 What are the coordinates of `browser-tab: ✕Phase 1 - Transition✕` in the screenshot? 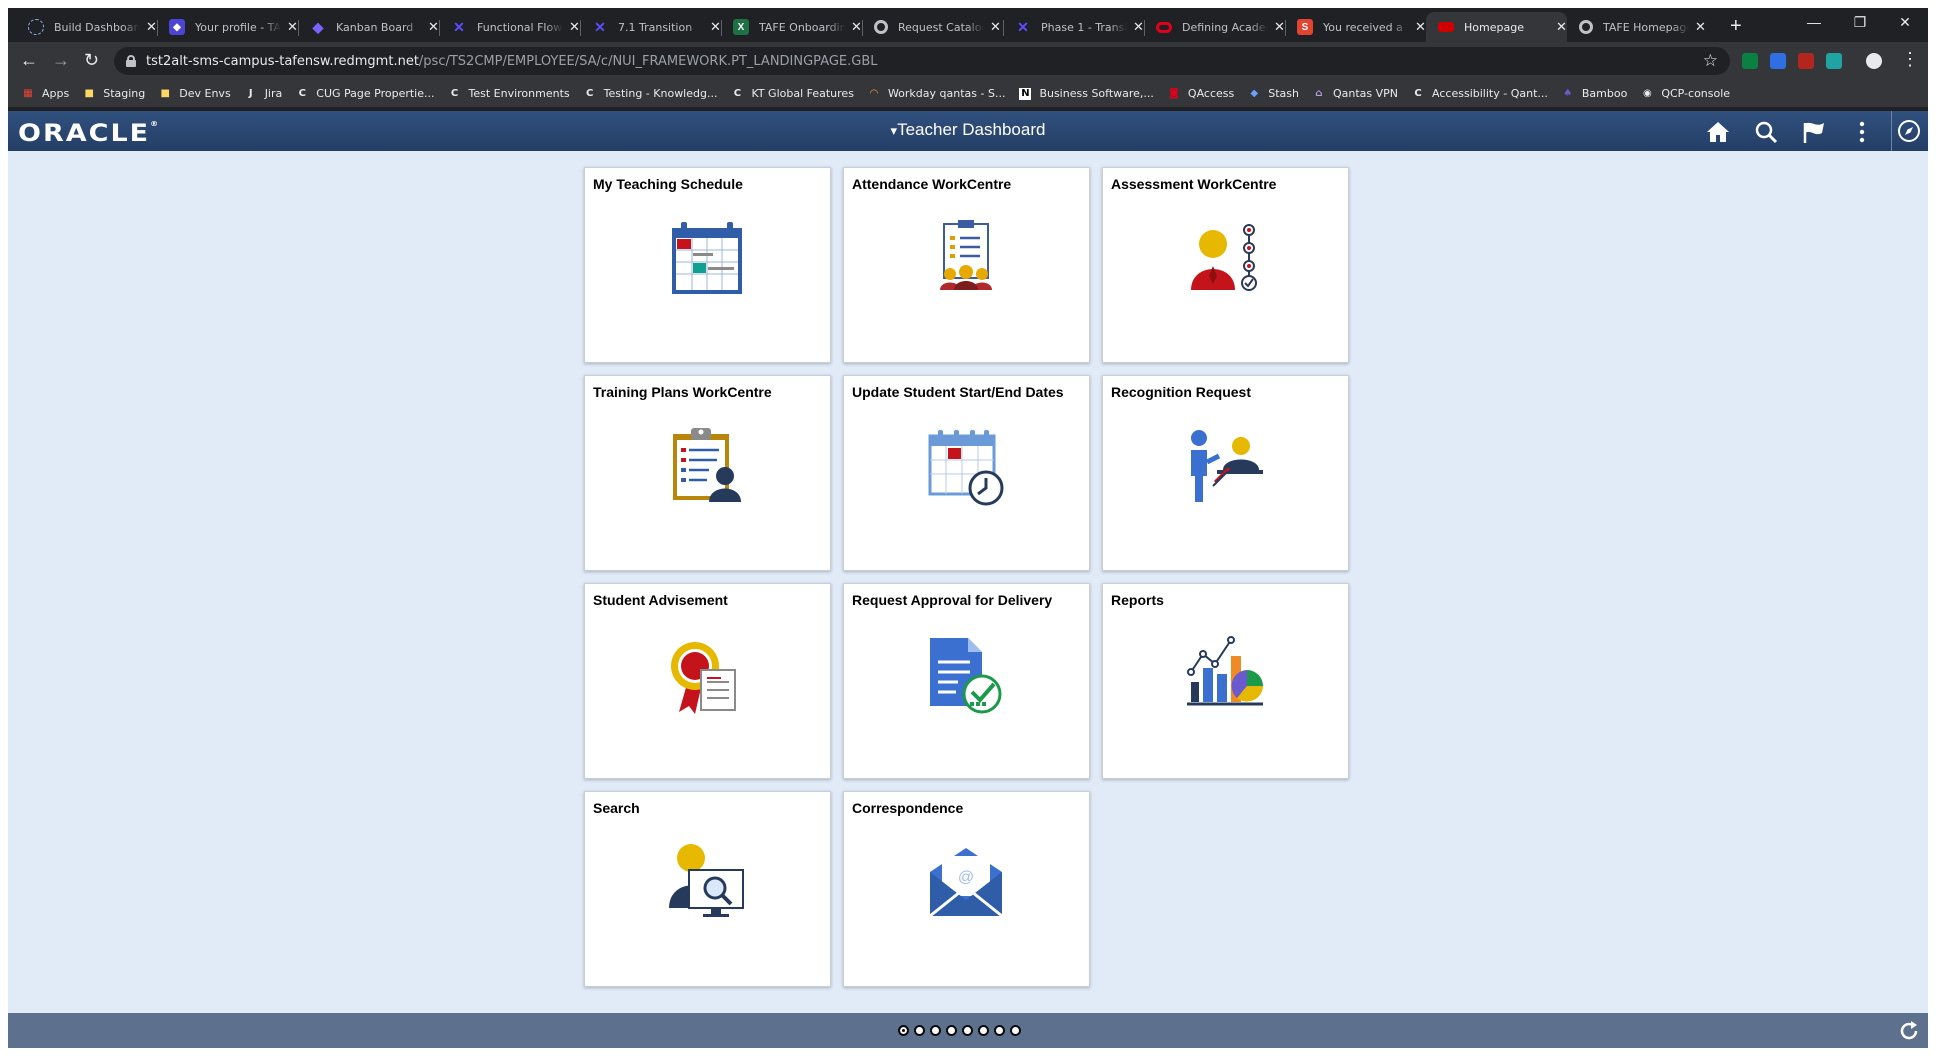 It's located at (1074, 27).